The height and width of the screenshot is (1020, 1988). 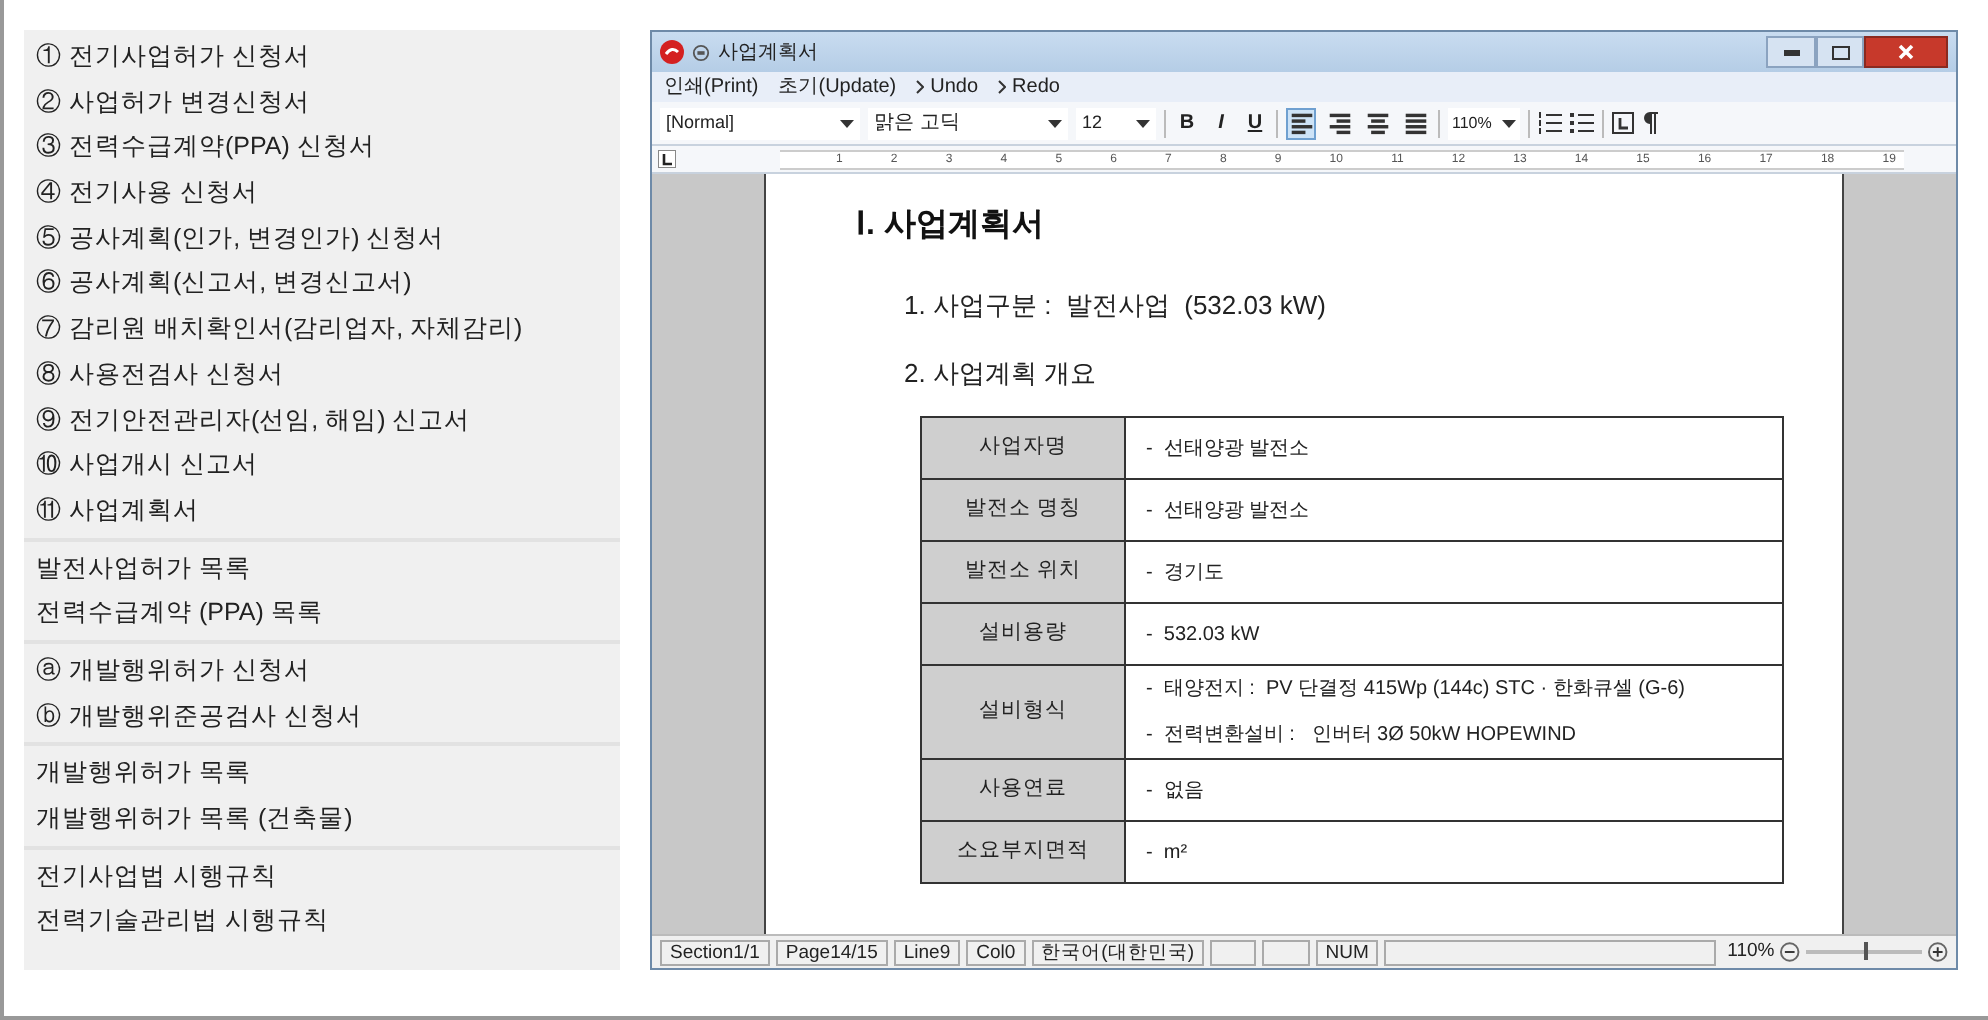 What do you see at coordinates (322, 147) in the screenshot?
I see `menu-item: ③ 전력수급계약(PPA) 신청서` at bounding box center [322, 147].